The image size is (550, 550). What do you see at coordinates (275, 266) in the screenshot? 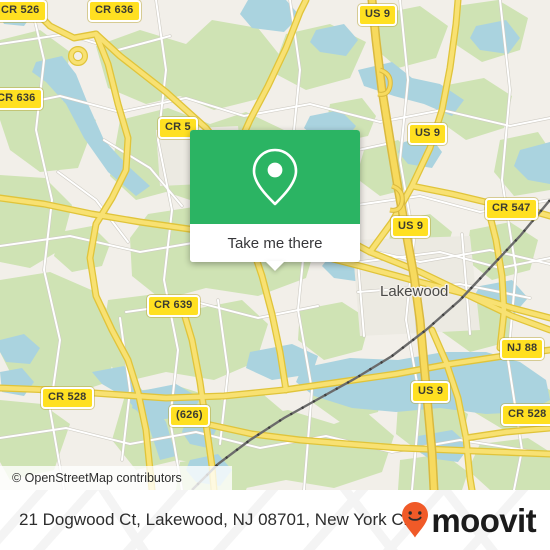
I see `popup-tail-pointer` at bounding box center [275, 266].